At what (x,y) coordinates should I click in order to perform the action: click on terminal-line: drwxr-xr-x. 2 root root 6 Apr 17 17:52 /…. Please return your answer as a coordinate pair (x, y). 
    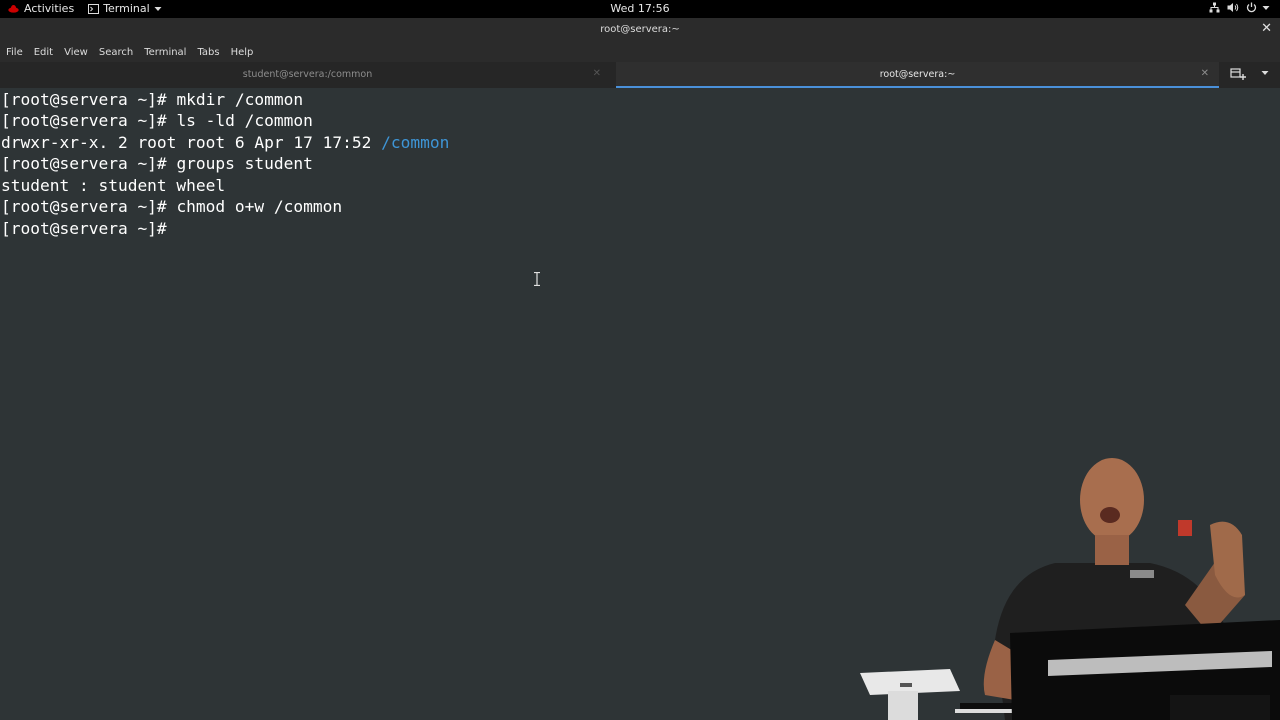
    Looking at the image, I should click on (225, 142).